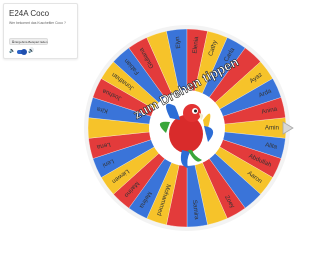 This screenshot has height=257, width=320. Describe the element at coordinates (272, 128) in the screenshot. I see `wheel-segment-label: Amin` at that location.